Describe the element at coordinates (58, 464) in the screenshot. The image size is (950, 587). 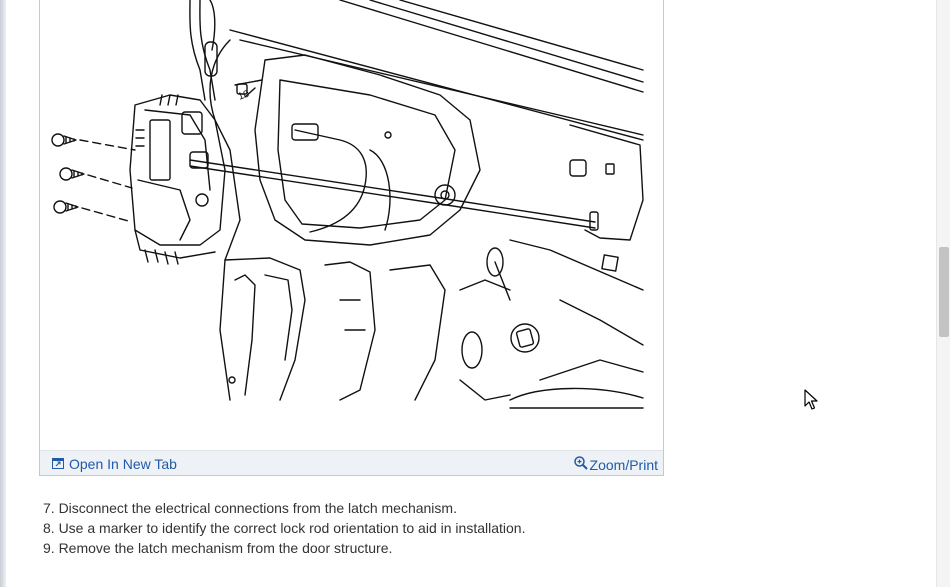
I see `new-tab-icon` at that location.